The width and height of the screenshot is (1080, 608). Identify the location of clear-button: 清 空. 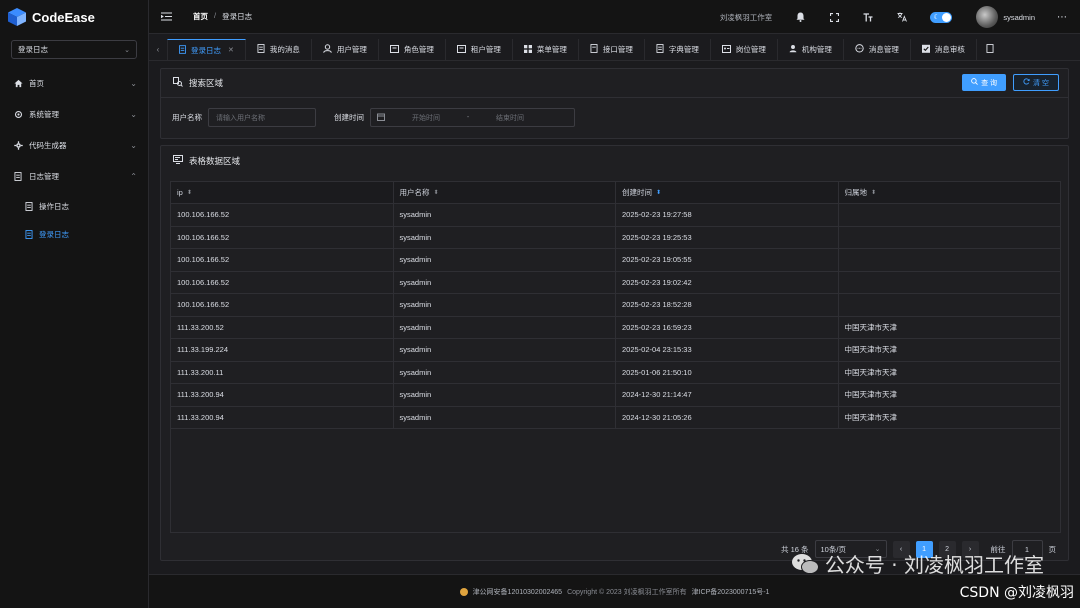
(1036, 82).